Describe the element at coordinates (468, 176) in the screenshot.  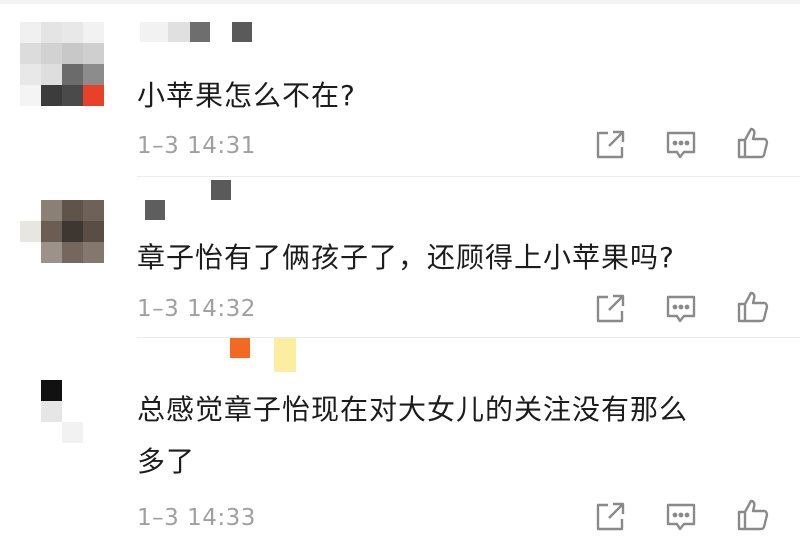
I see `divider` at that location.